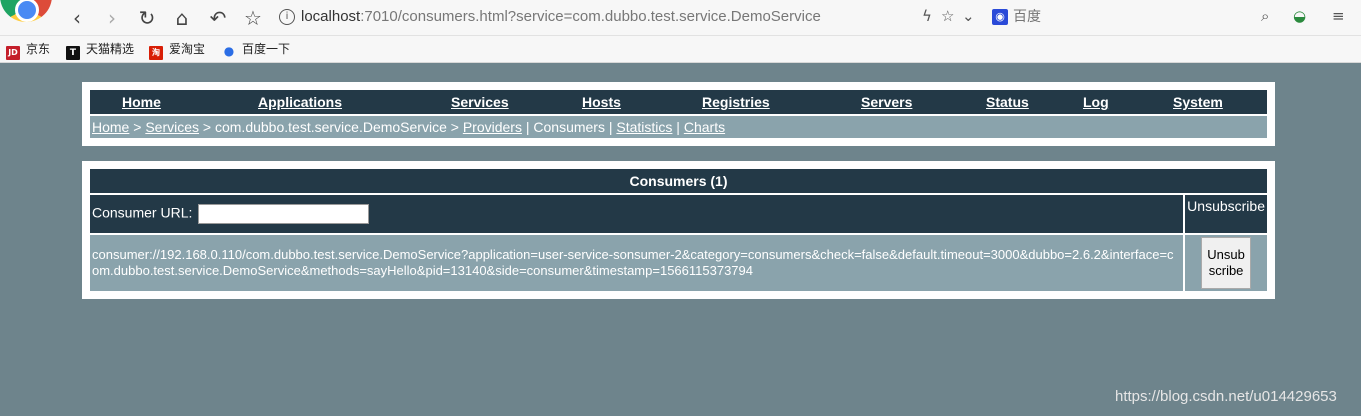  I want to click on bookmark-star-icon: ☆, so click(253, 18).